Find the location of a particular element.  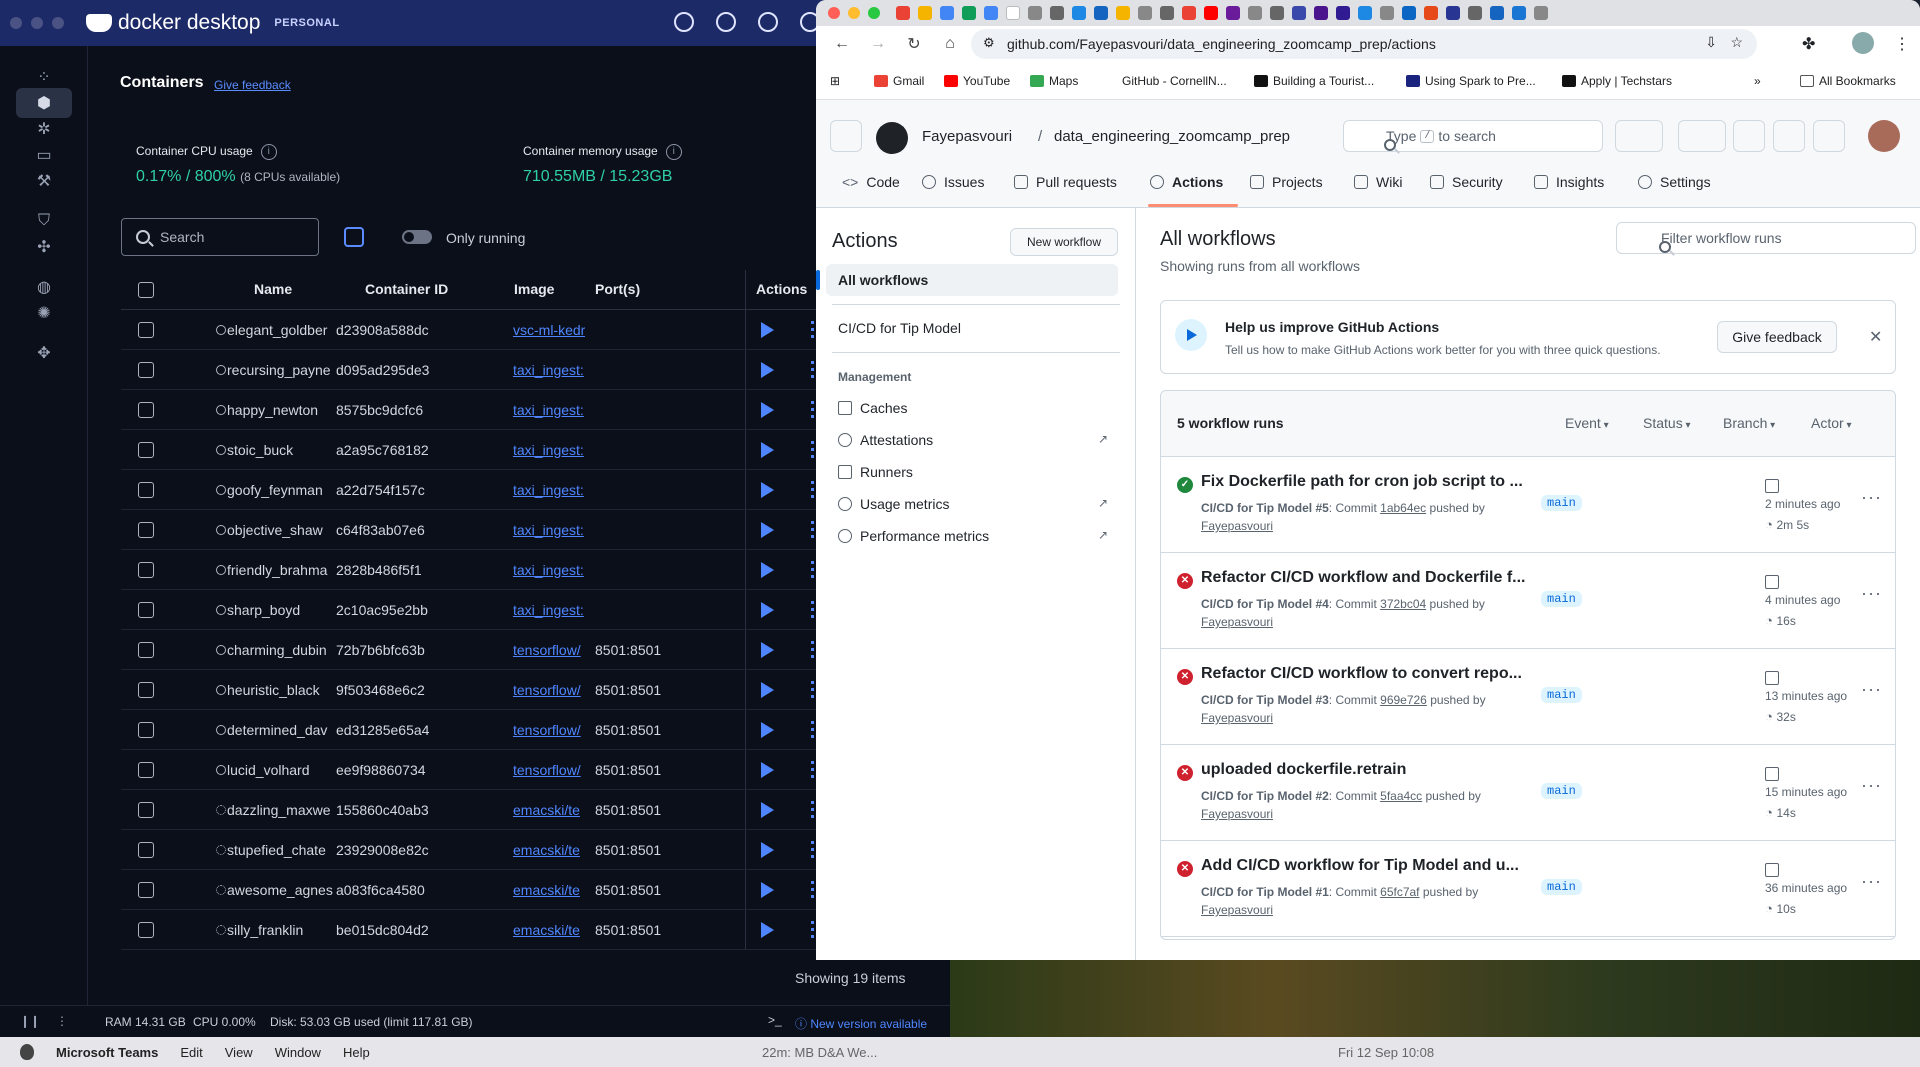

builds-icon: ⚒ is located at coordinates (44, 181).